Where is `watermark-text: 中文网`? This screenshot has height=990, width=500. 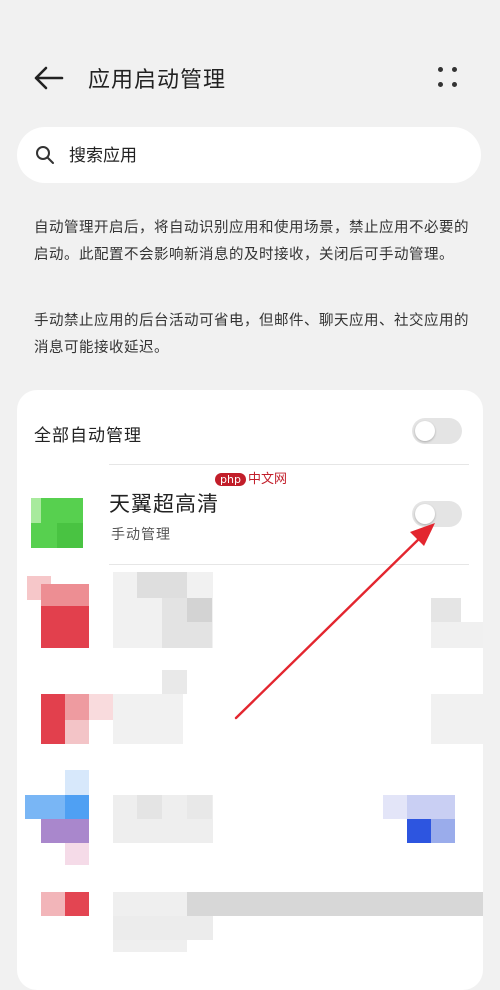 watermark-text: 中文网 is located at coordinates (267, 479).